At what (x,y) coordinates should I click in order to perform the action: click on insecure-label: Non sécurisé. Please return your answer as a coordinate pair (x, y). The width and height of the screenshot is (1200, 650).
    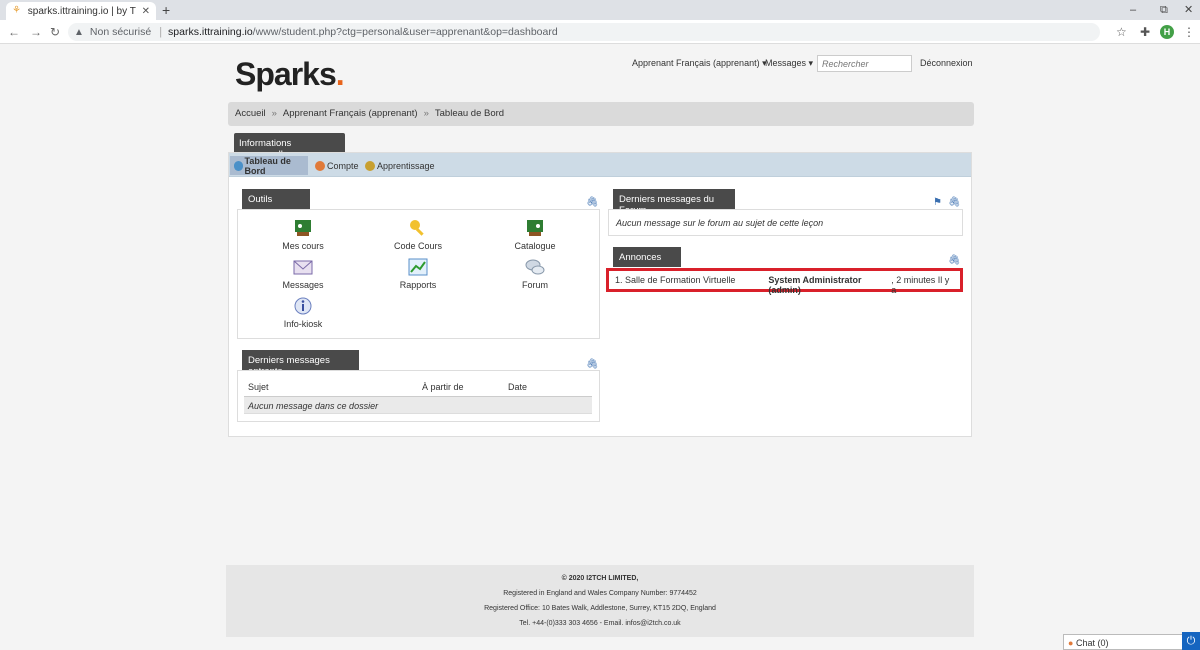
    Looking at the image, I should click on (120, 32).